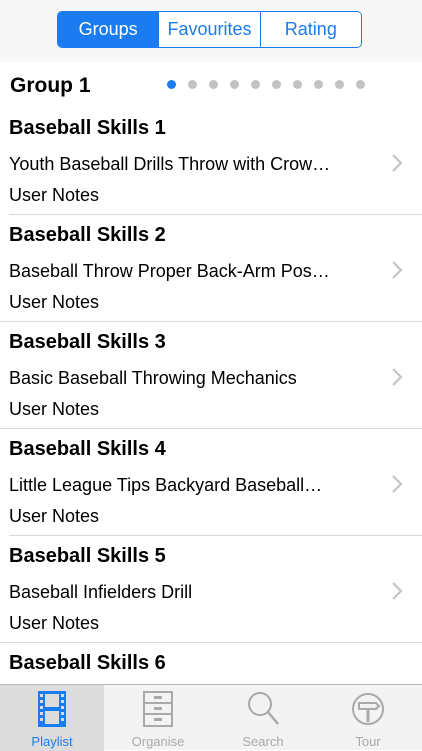  What do you see at coordinates (87, 663) in the screenshot?
I see `item-title: Baseball Skills 6` at bounding box center [87, 663].